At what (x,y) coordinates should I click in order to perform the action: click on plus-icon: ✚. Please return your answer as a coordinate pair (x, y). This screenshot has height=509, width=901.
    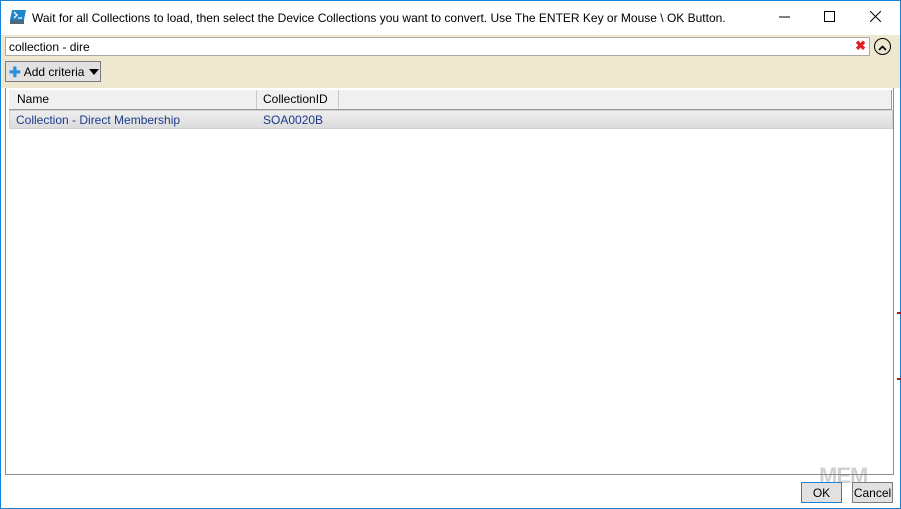
    Looking at the image, I should click on (15, 71).